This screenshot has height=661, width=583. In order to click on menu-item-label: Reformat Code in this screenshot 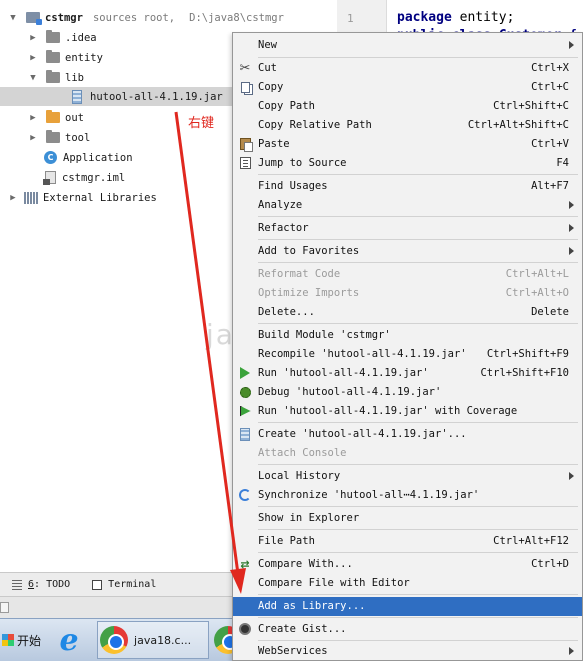, I will do `click(299, 274)`.